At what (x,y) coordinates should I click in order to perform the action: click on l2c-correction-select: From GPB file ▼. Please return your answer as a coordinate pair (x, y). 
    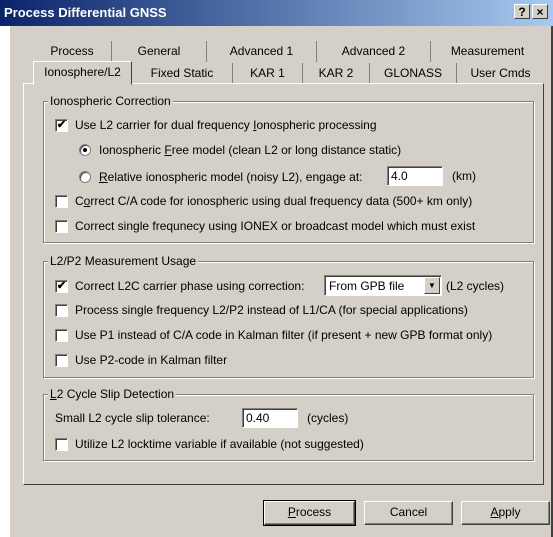
    Looking at the image, I should click on (383, 285).